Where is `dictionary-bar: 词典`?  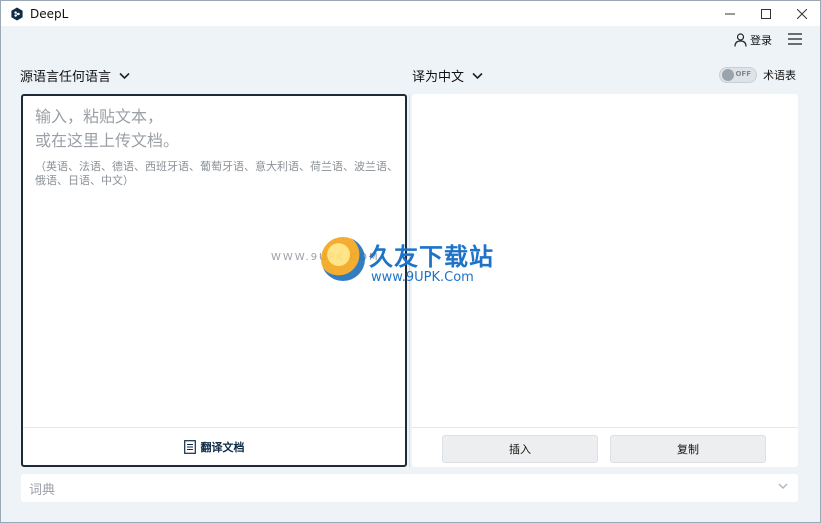 dictionary-bar: 词典 is located at coordinates (409, 488).